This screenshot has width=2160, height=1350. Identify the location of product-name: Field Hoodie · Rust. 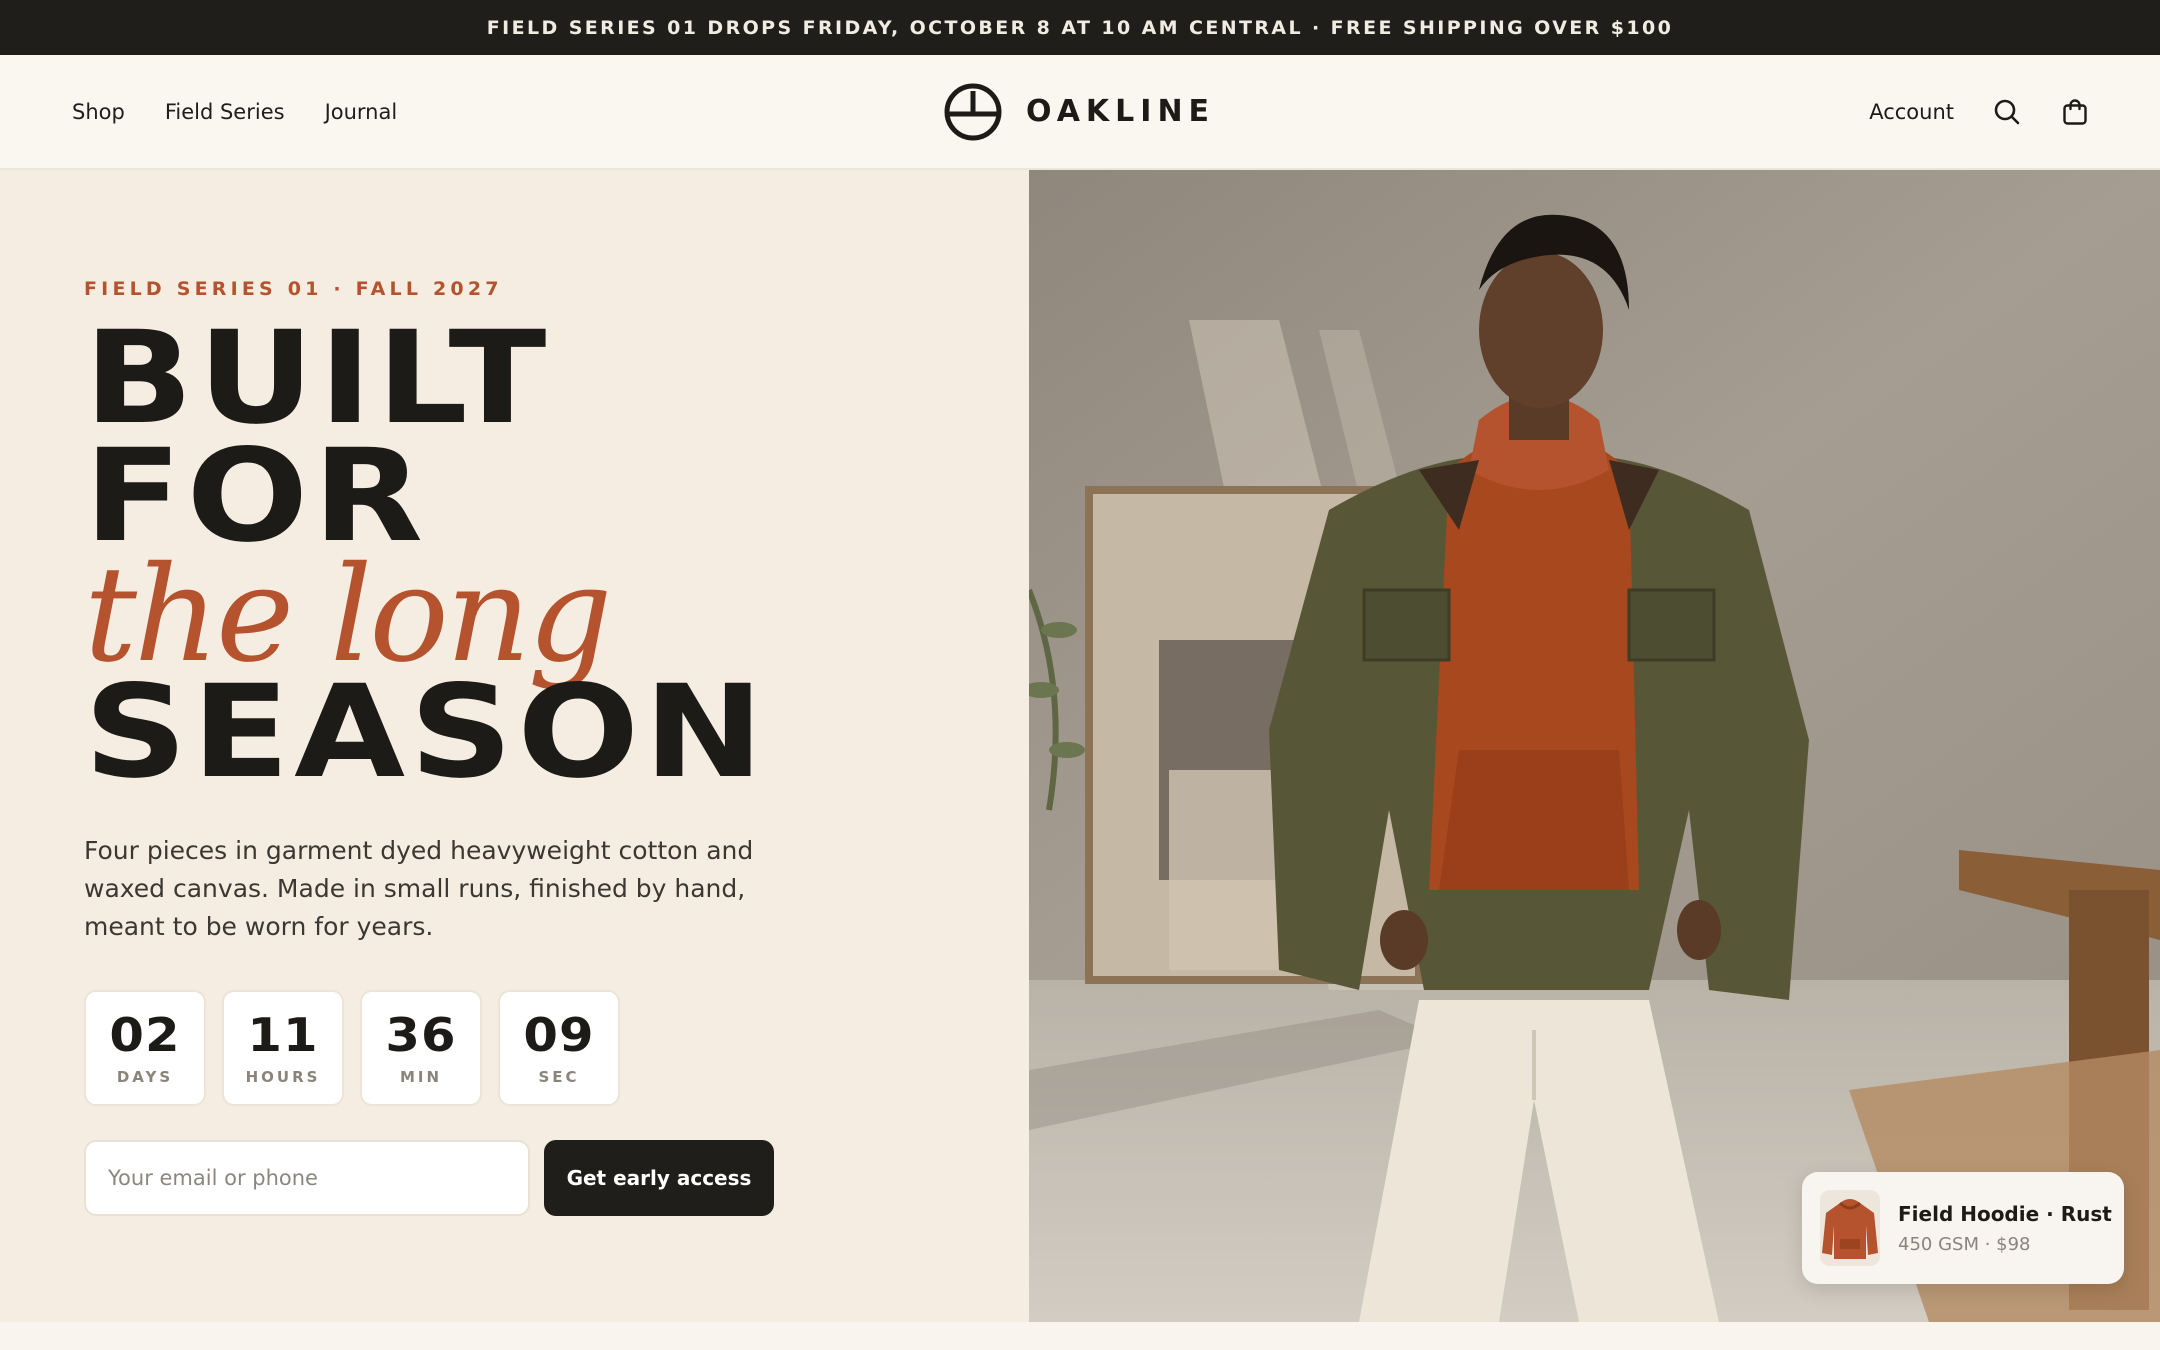
(2005, 1213).